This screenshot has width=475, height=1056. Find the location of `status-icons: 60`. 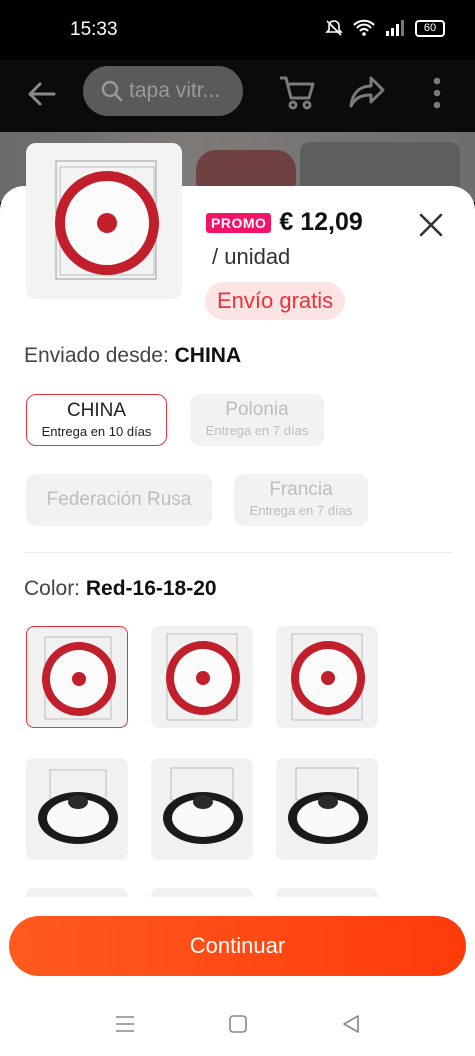

status-icons: 60 is located at coordinates (385, 28).